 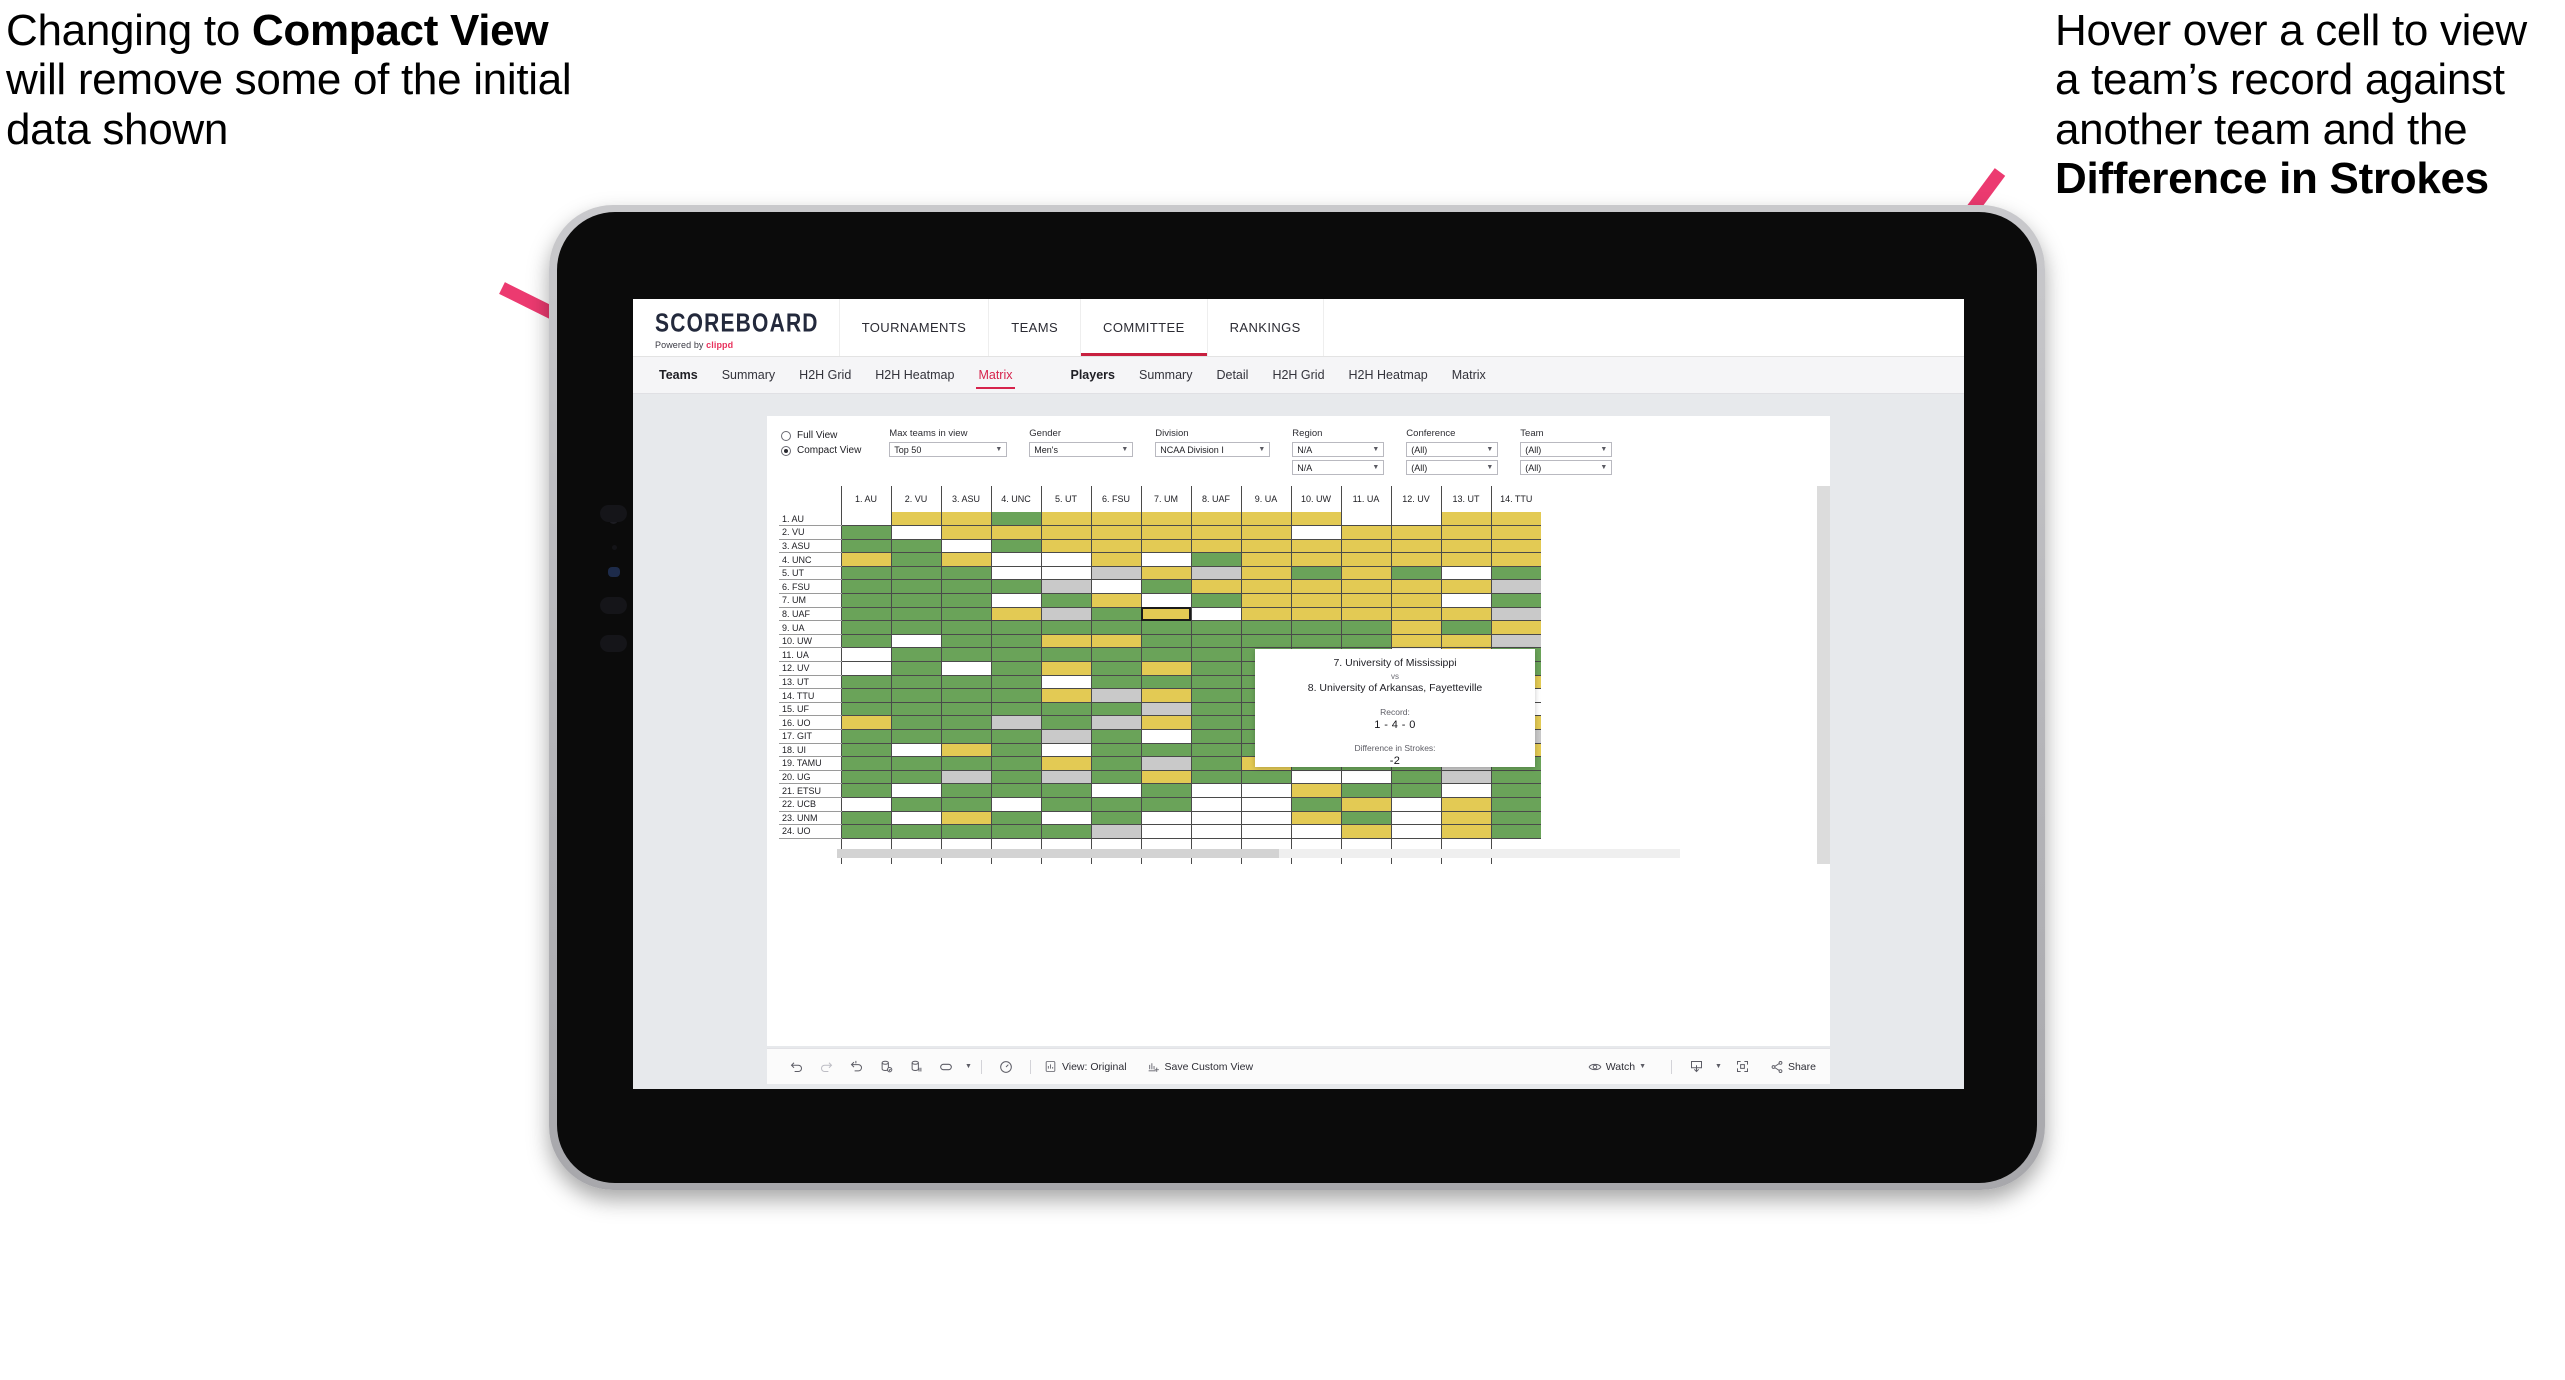 What do you see at coordinates (1065, 499) in the screenshot?
I see `matrix-col-header: 5. UT` at bounding box center [1065, 499].